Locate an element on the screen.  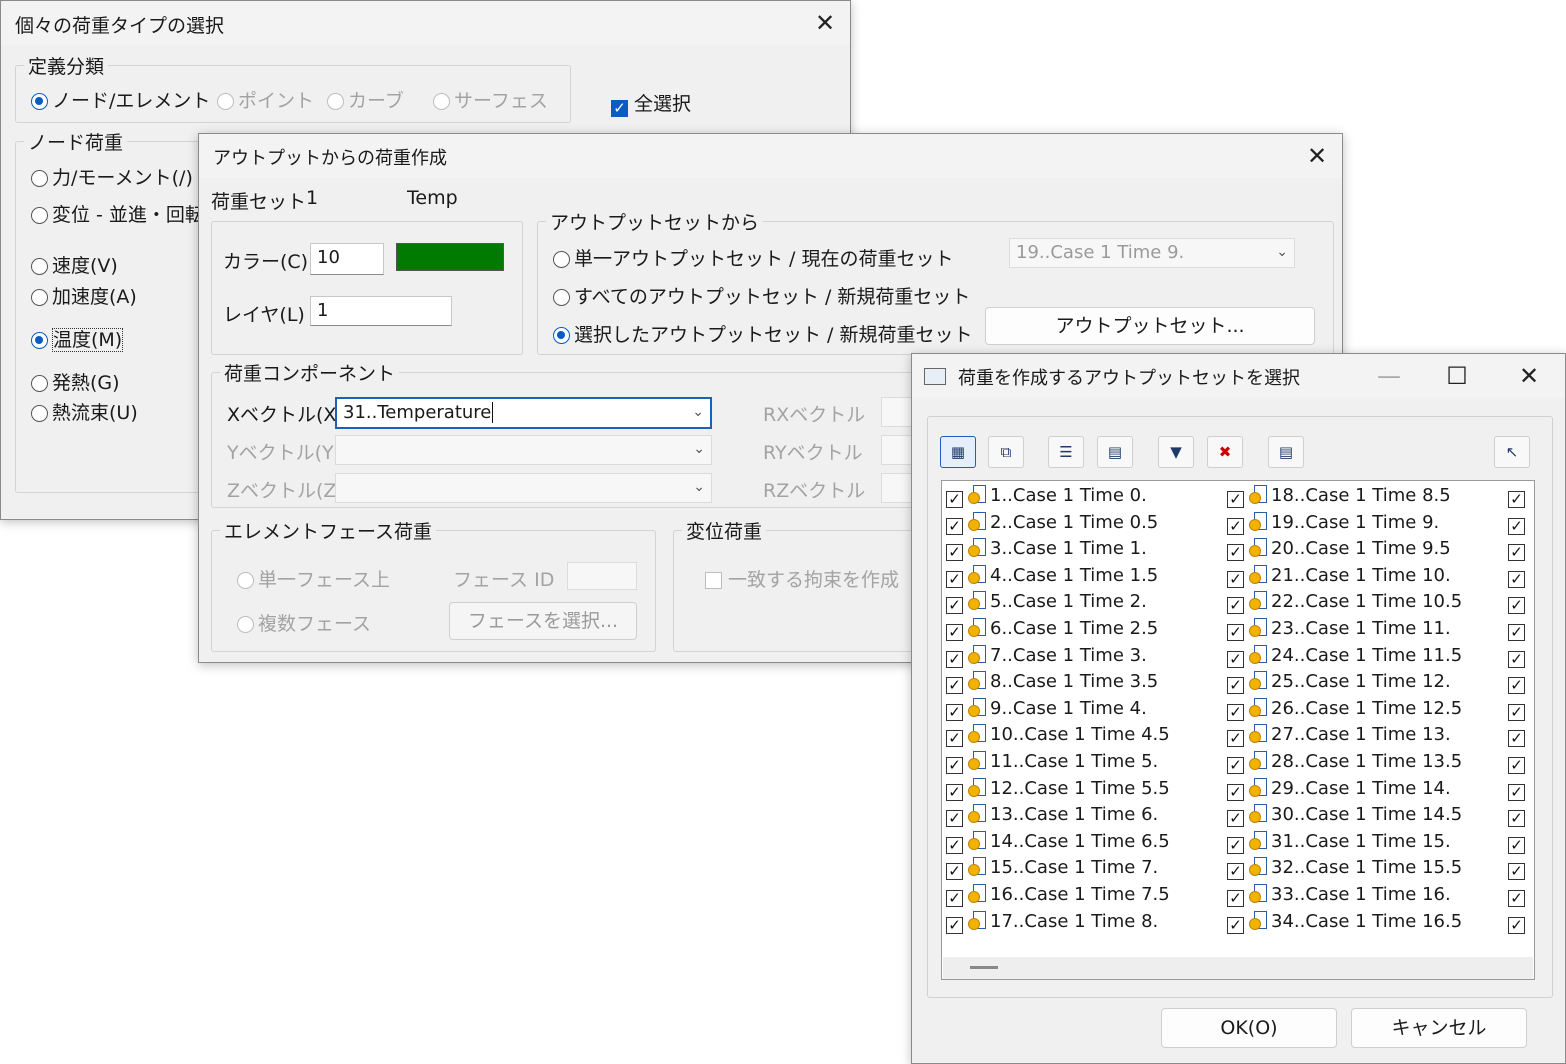
list-item: ✓ 20..Case 1 Time 9.5 is located at coordinates (1339, 549).